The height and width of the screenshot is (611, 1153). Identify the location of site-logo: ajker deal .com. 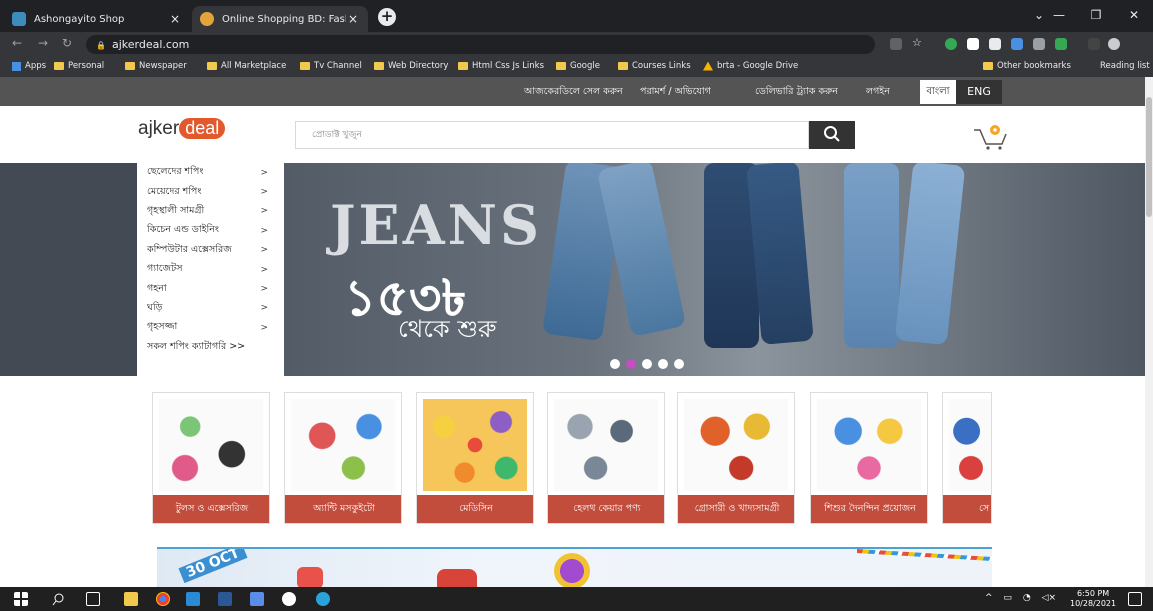
(182, 132).